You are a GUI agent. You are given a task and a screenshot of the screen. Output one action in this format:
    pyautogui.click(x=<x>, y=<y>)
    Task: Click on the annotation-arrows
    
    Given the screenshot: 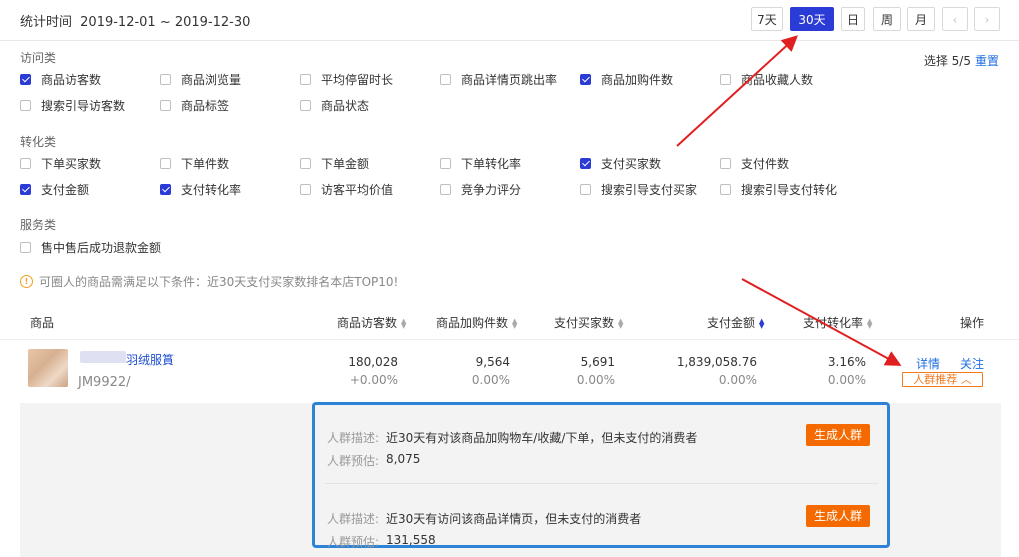 What is the action you would take?
    pyautogui.click(x=789, y=200)
    